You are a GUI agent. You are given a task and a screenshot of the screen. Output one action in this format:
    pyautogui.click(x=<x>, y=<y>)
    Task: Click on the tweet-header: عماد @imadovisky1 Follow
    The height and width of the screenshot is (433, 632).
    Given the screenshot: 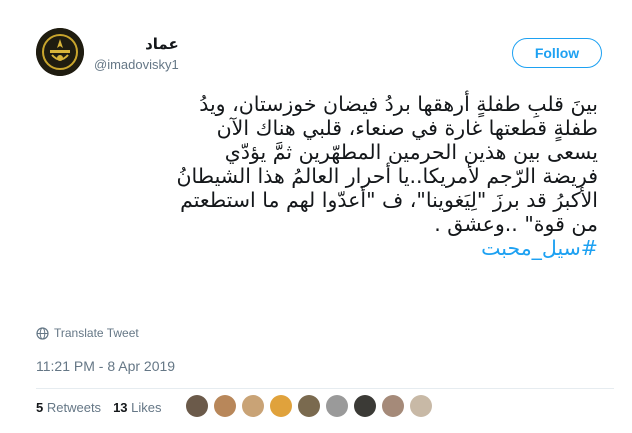 What is the action you would take?
    pyautogui.click(x=324, y=56)
    